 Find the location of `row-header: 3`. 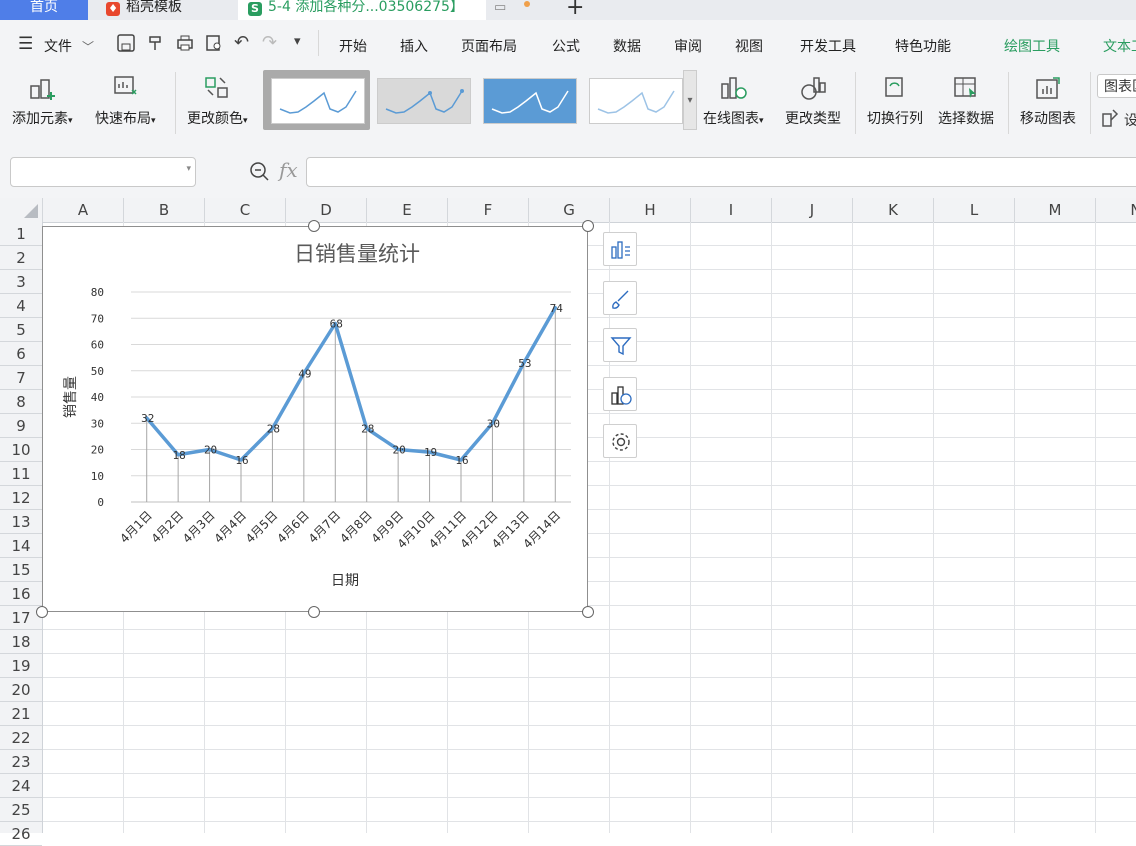

row-header: 3 is located at coordinates (21, 282).